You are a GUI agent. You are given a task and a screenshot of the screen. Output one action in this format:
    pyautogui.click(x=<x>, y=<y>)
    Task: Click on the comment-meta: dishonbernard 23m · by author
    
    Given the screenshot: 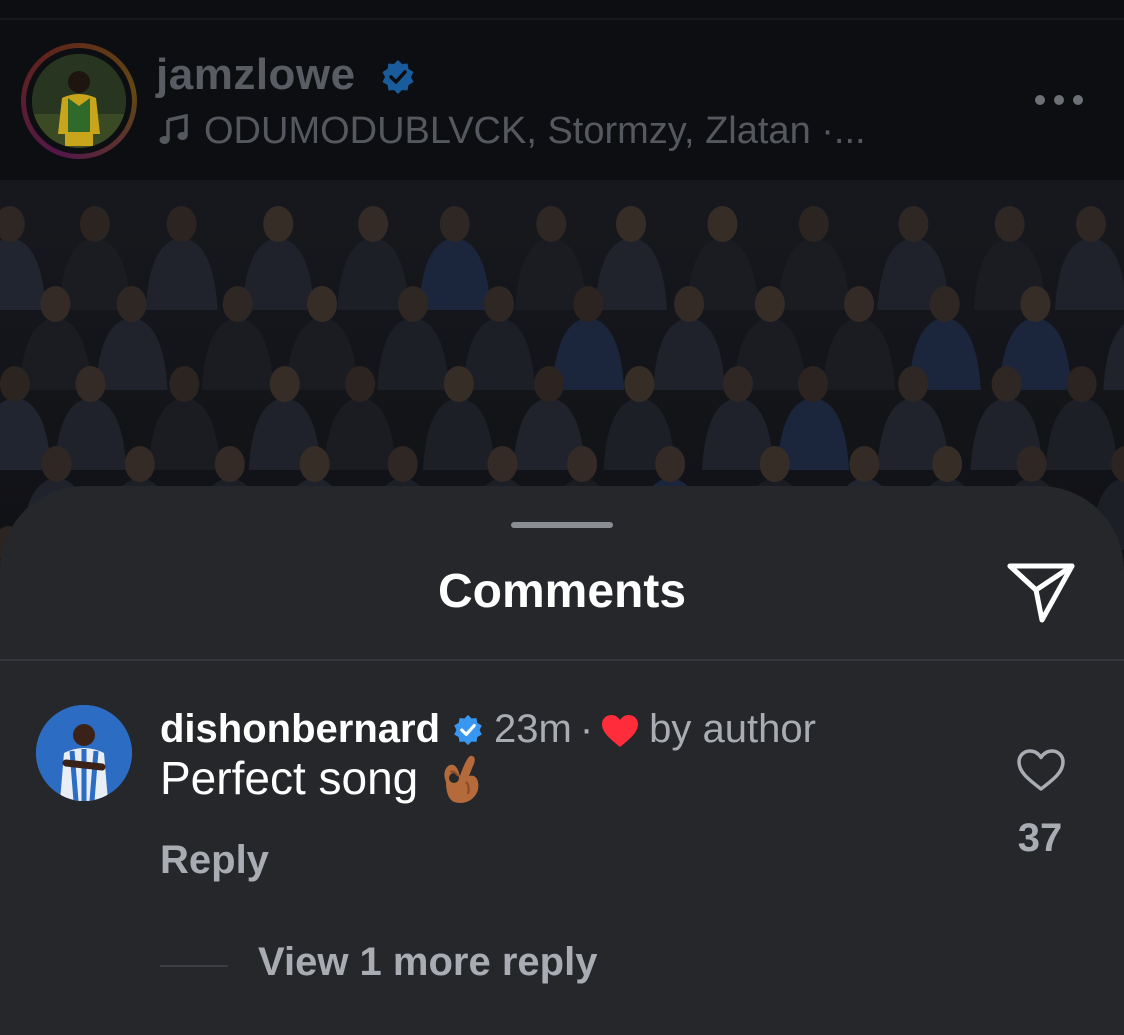 What is the action you would take?
    pyautogui.click(x=488, y=729)
    